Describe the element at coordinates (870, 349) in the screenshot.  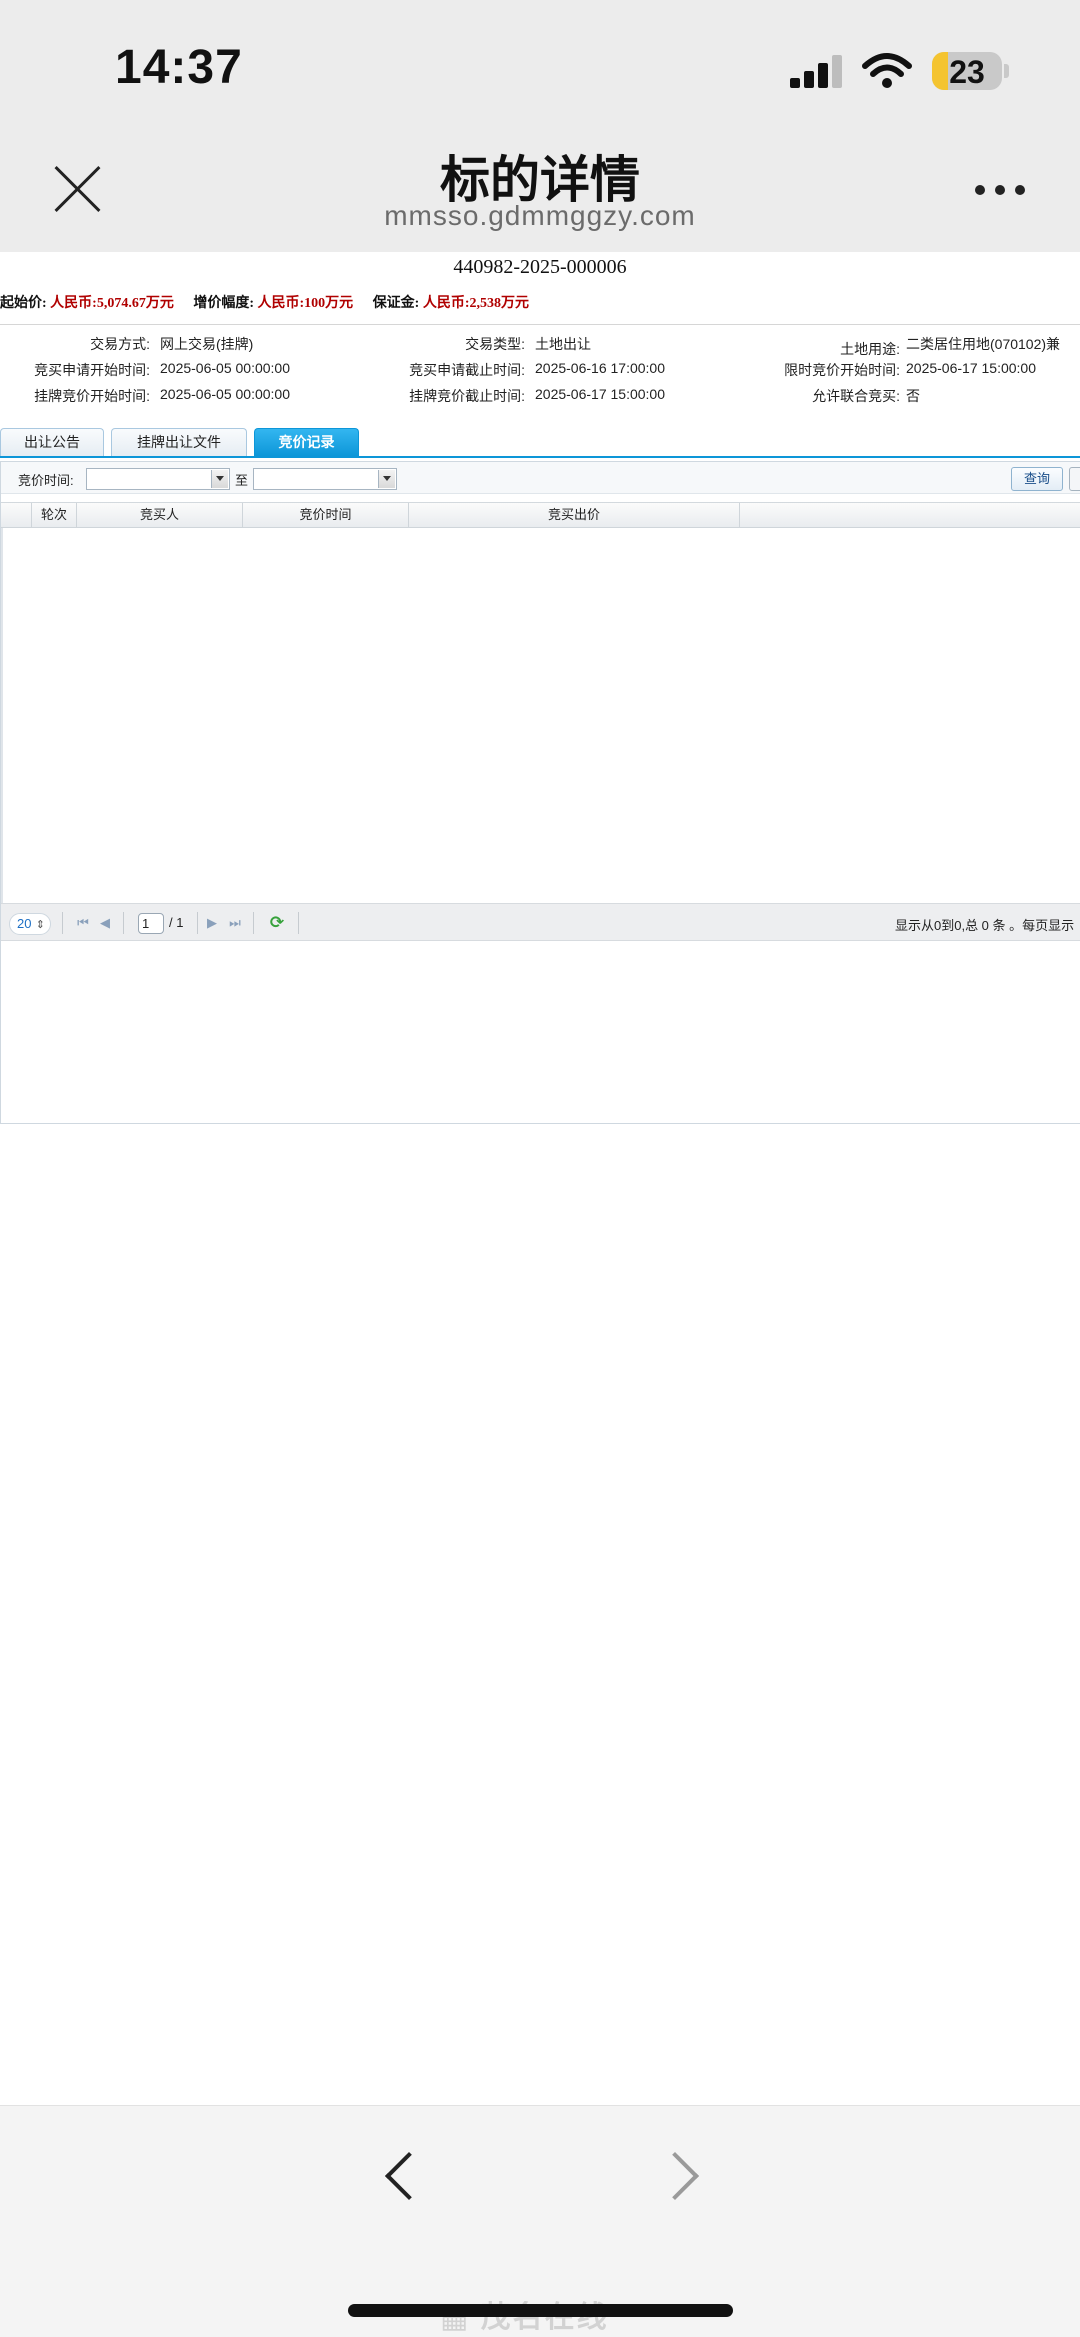
I see `info-label: 土地用途:` at that location.